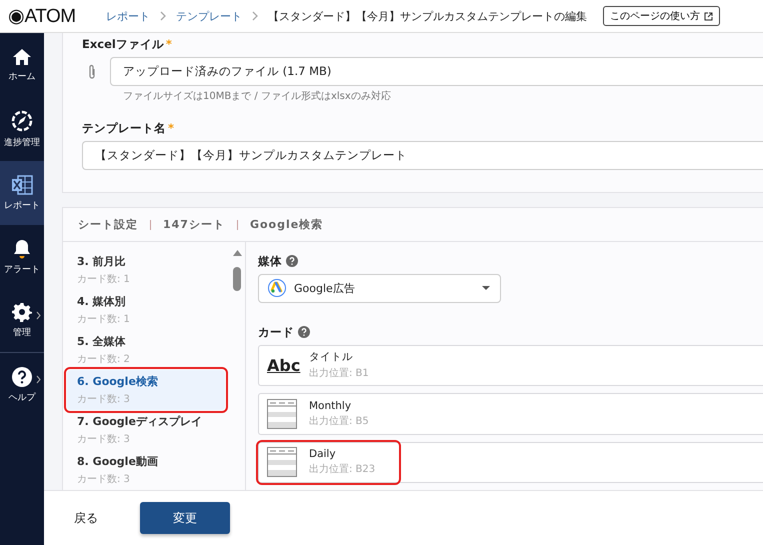 The width and height of the screenshot is (763, 545). I want to click on breadcrumb-link: レポート, so click(128, 16).